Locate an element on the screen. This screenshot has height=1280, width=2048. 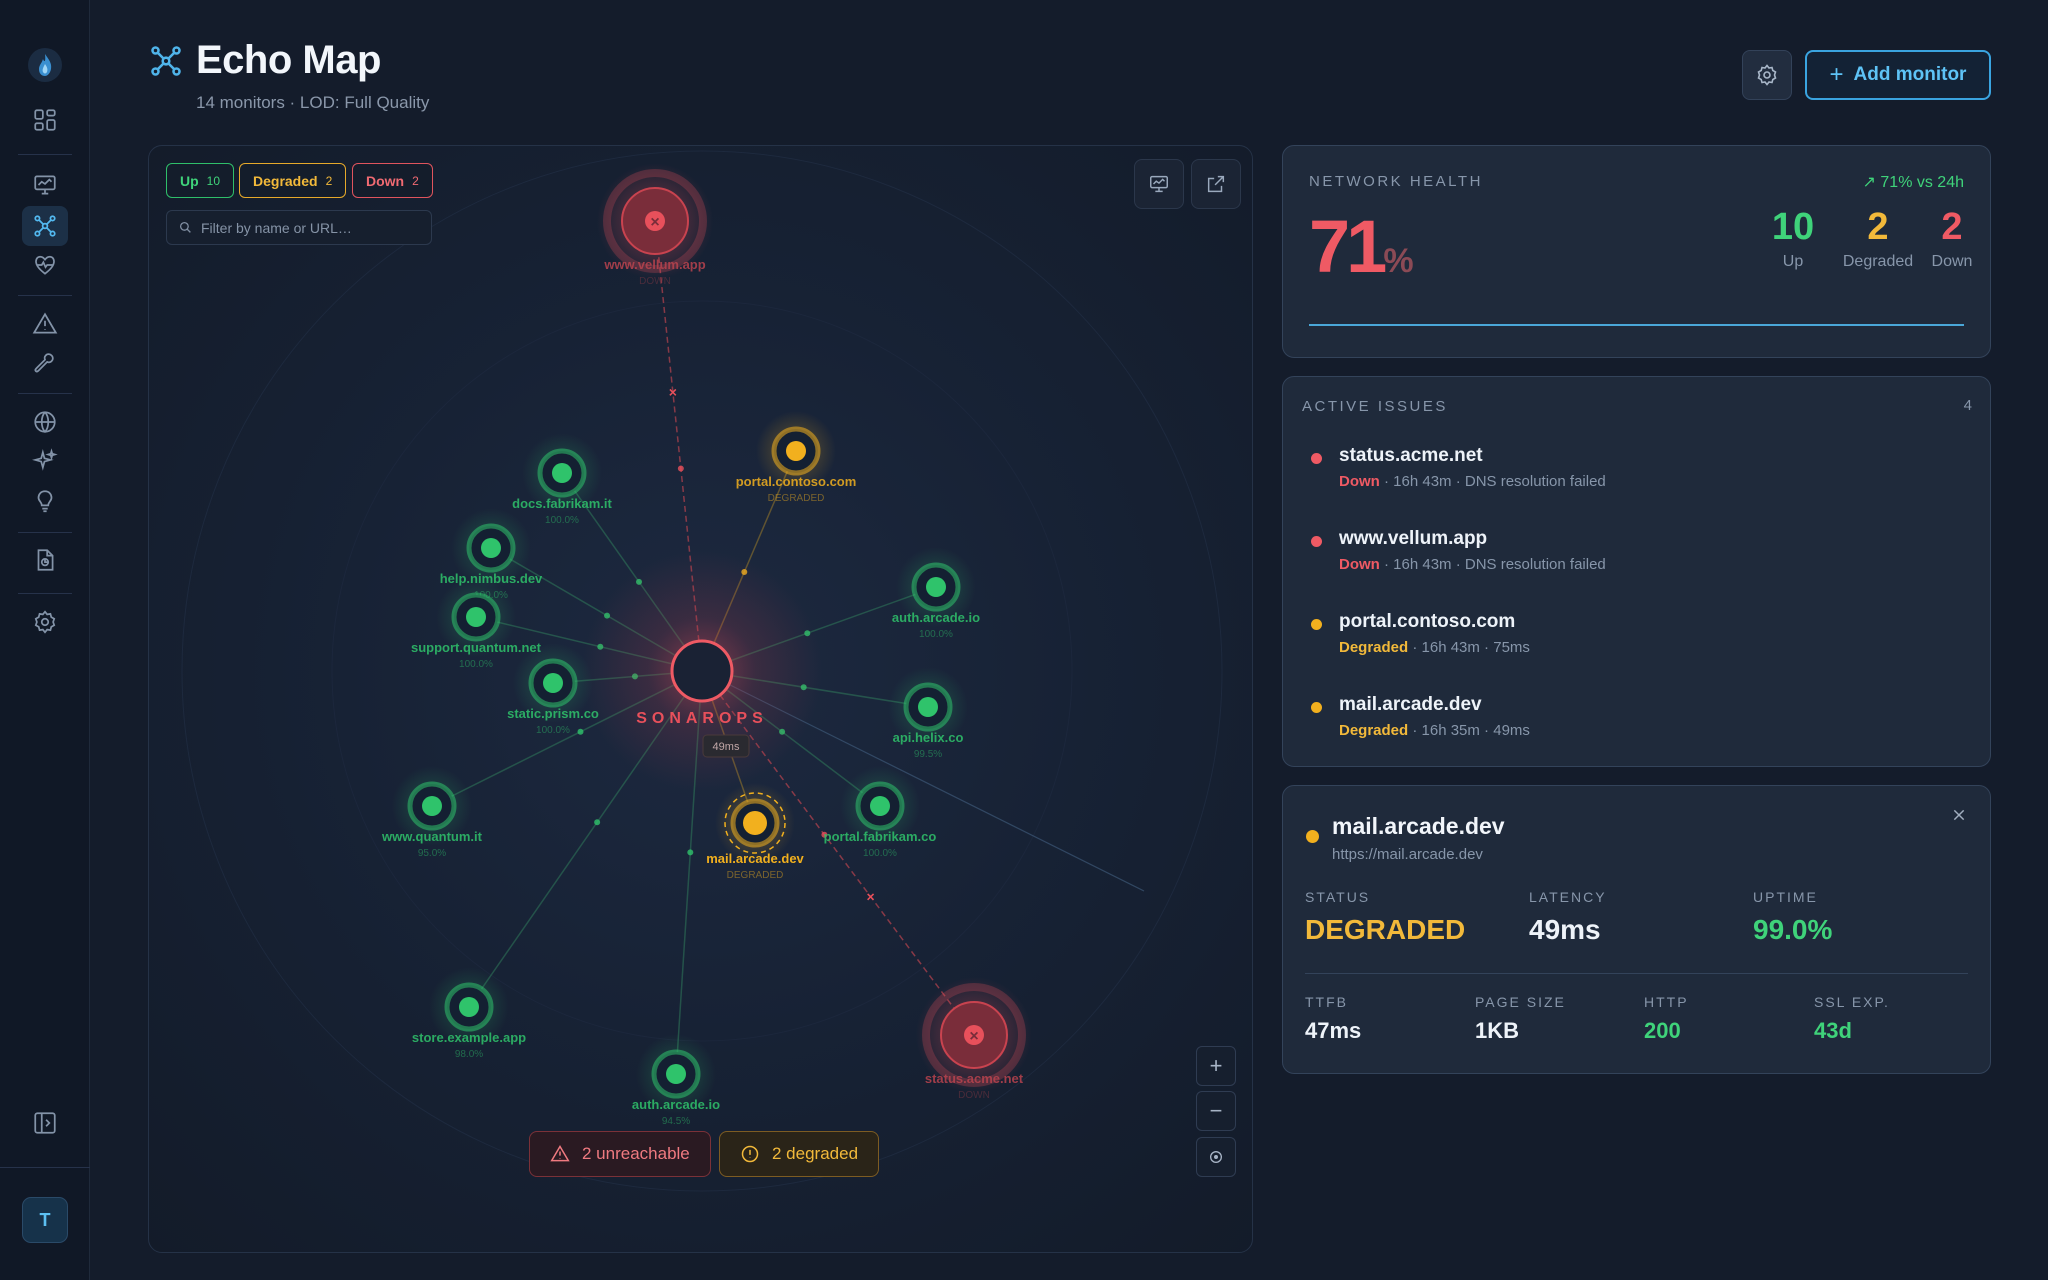
recenter-button is located at coordinates (1216, 1157).